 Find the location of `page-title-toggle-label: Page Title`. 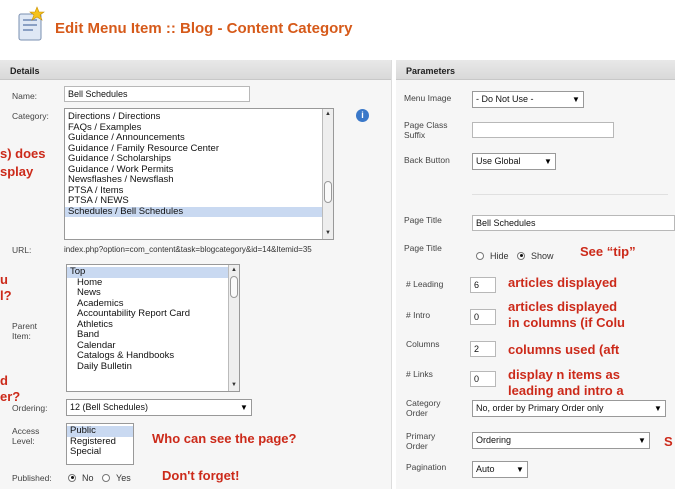

page-title-toggle-label: Page Title is located at coordinates (423, 248).